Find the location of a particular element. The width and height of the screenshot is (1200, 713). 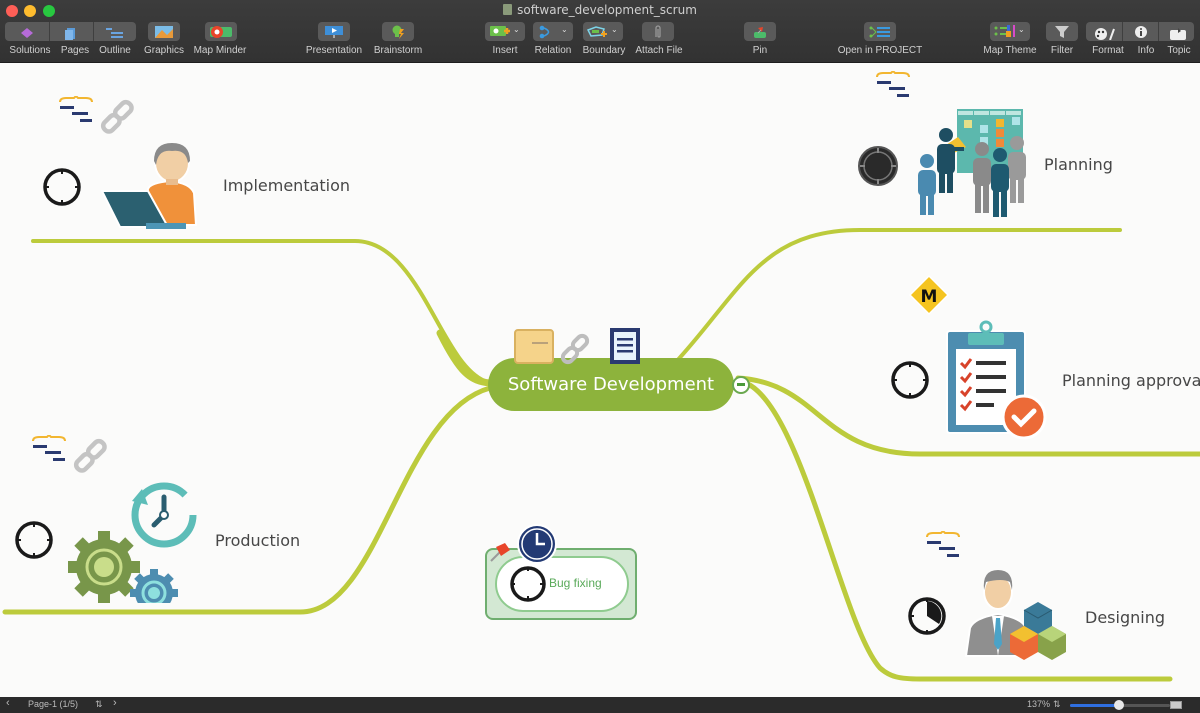

insert-icon is located at coordinates (500, 30).